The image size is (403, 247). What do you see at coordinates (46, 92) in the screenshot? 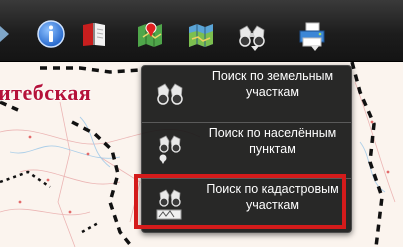
I see `region-label: итебская` at bounding box center [46, 92].